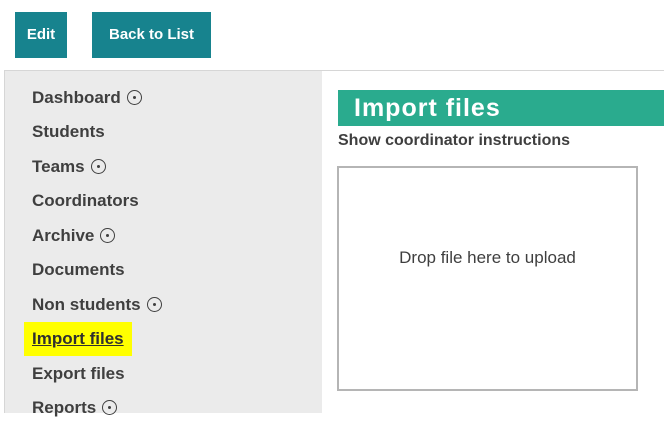  Describe the element at coordinates (86, 304) in the screenshot. I see `sidebar-item-label: Non students` at that location.